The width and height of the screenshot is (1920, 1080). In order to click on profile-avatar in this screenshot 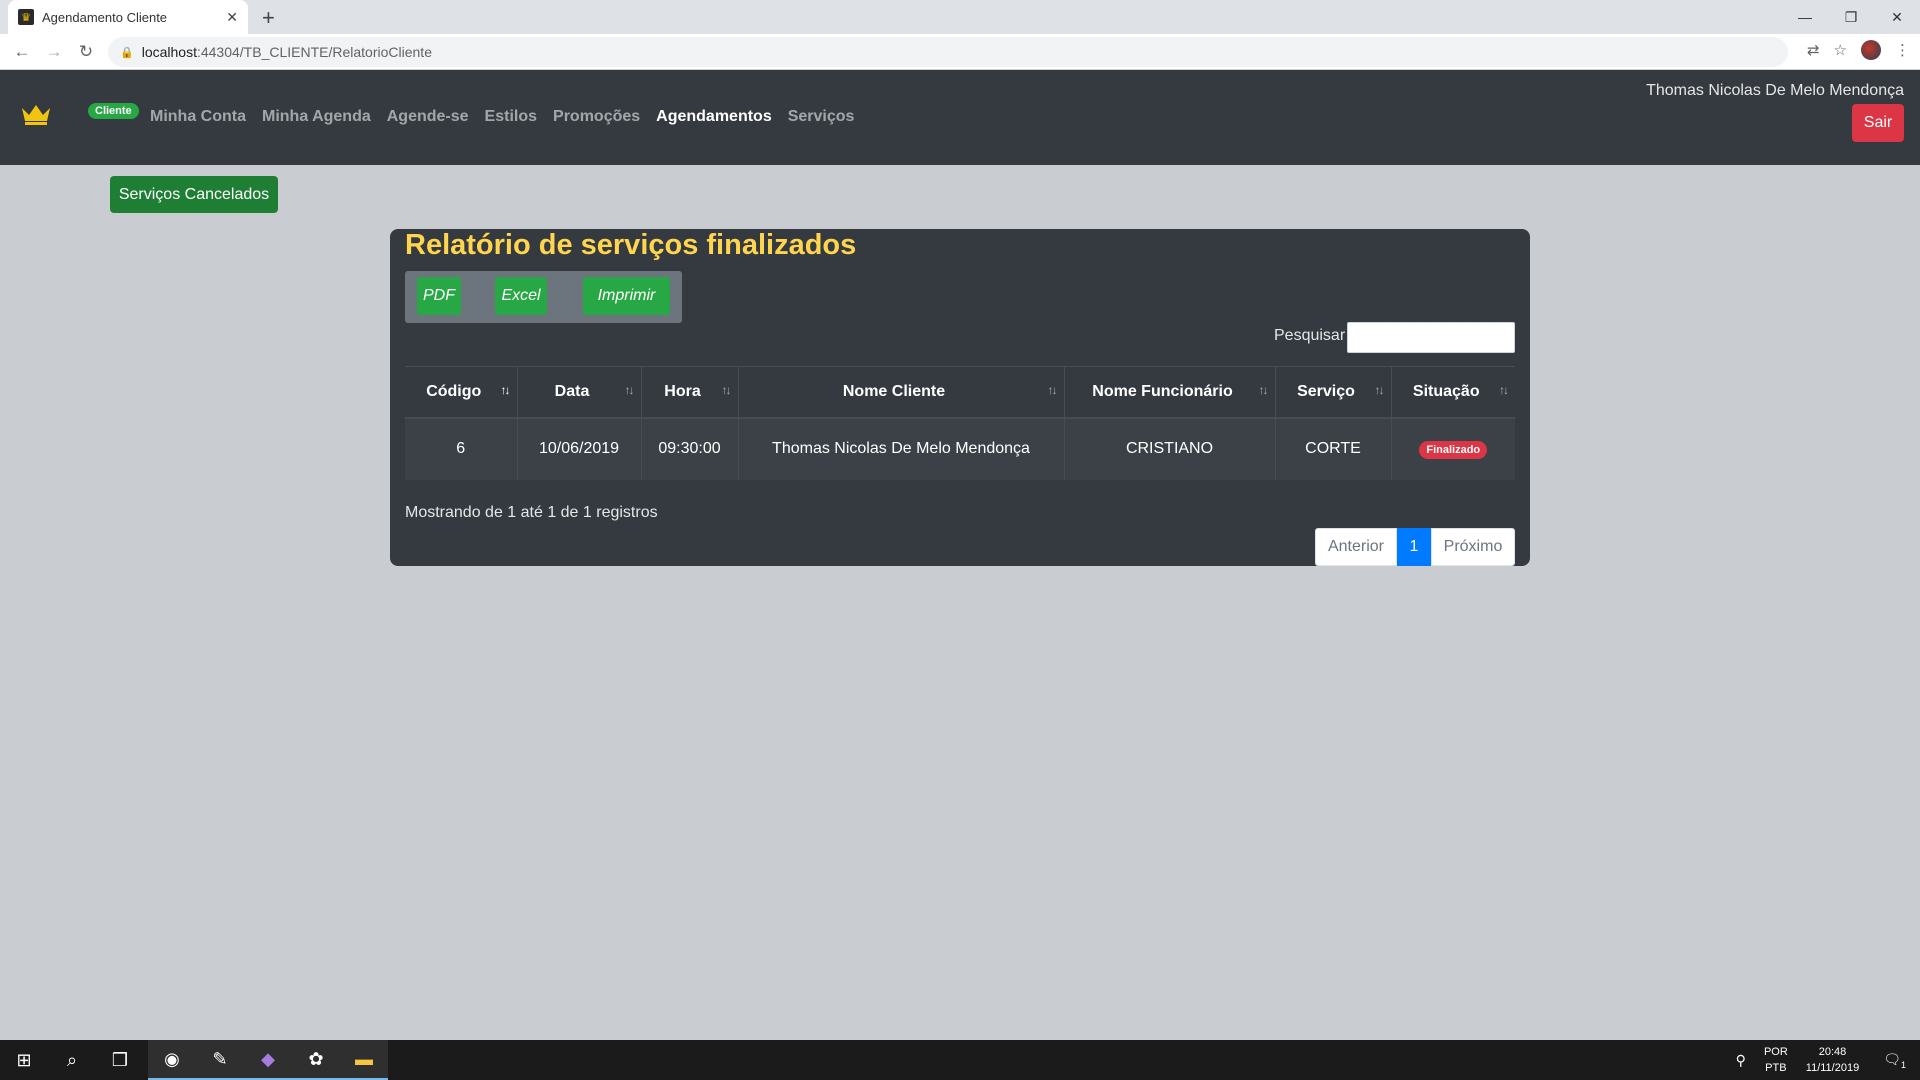, I will do `click(1871, 50)`.